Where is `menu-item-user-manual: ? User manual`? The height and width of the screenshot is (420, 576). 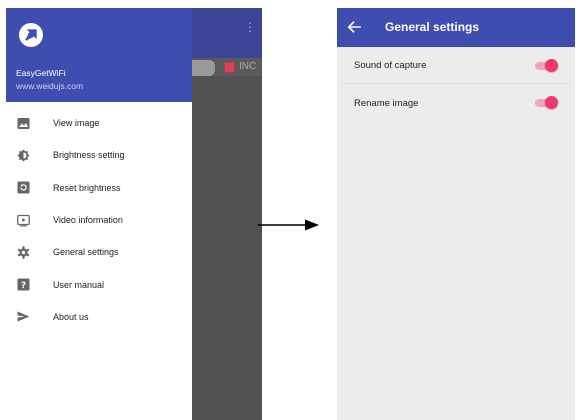
menu-item-user-manual: ? User manual is located at coordinates (99, 284).